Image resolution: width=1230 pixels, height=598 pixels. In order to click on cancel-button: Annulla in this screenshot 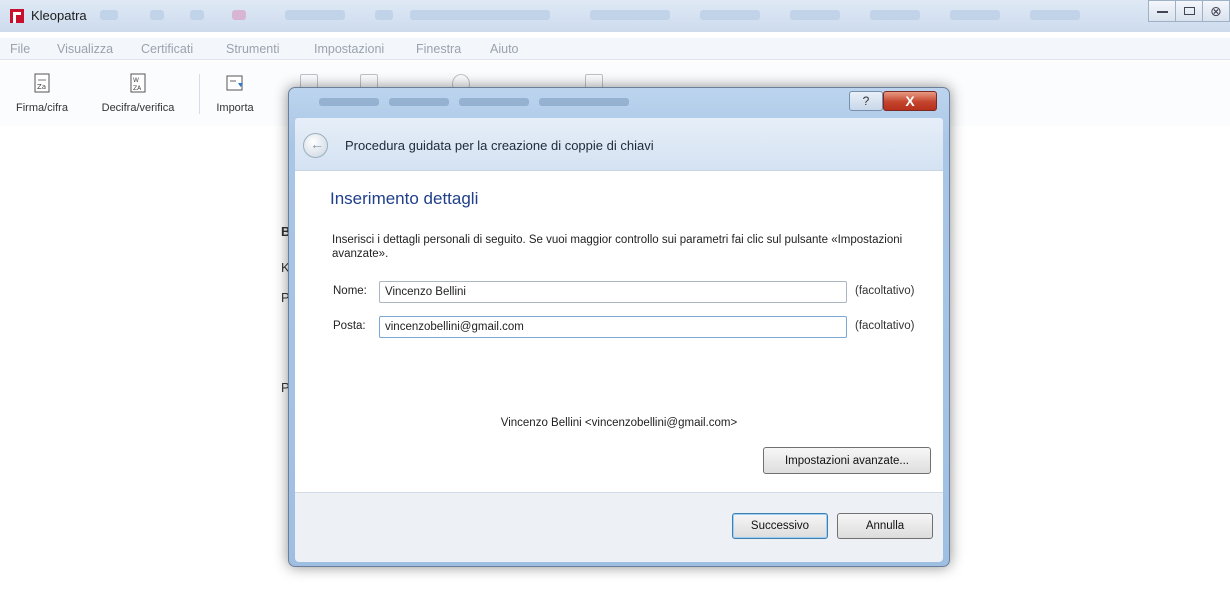, I will do `click(885, 526)`.